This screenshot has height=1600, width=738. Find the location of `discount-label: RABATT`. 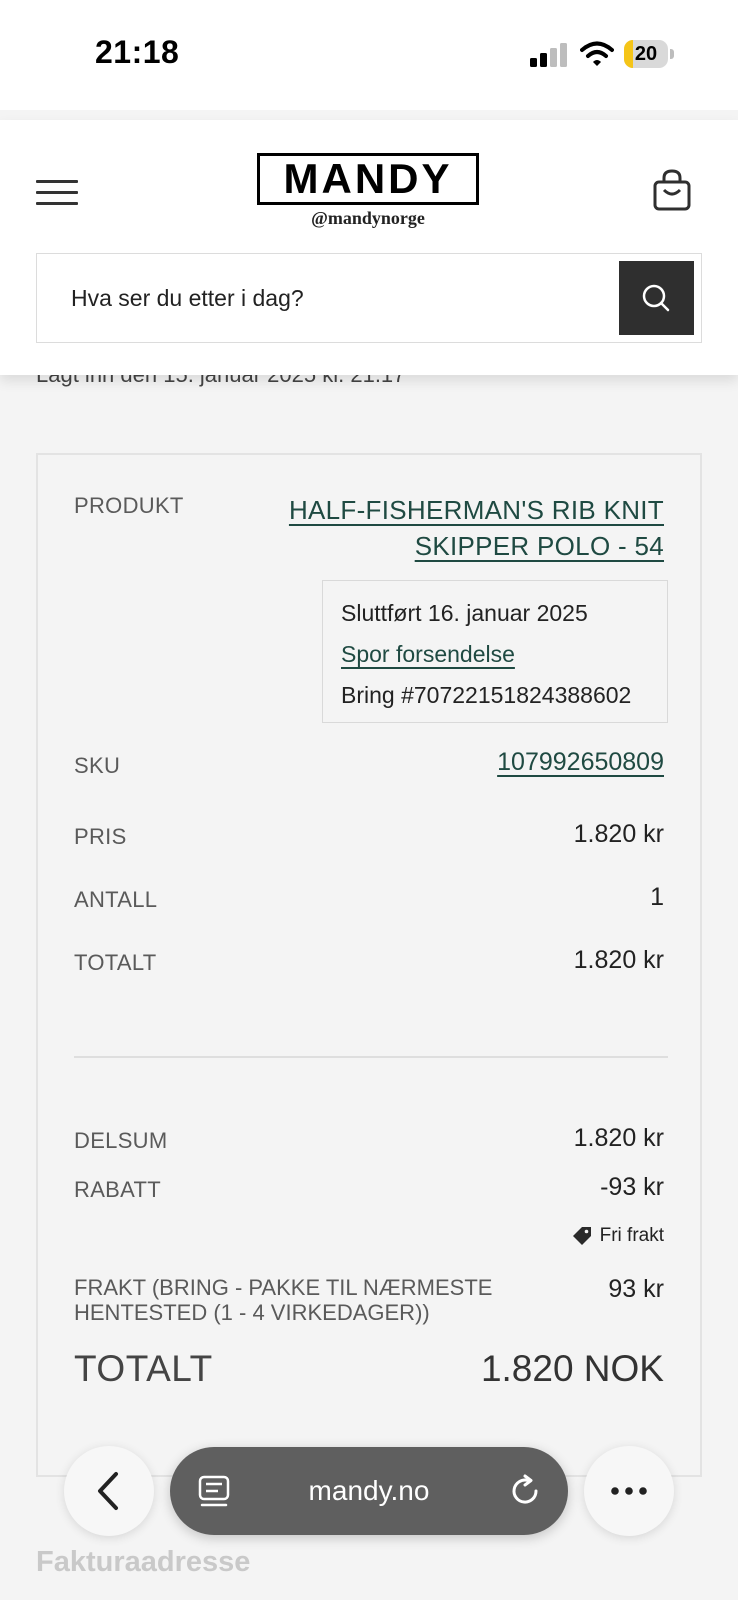

discount-label: RABATT is located at coordinates (117, 1189).